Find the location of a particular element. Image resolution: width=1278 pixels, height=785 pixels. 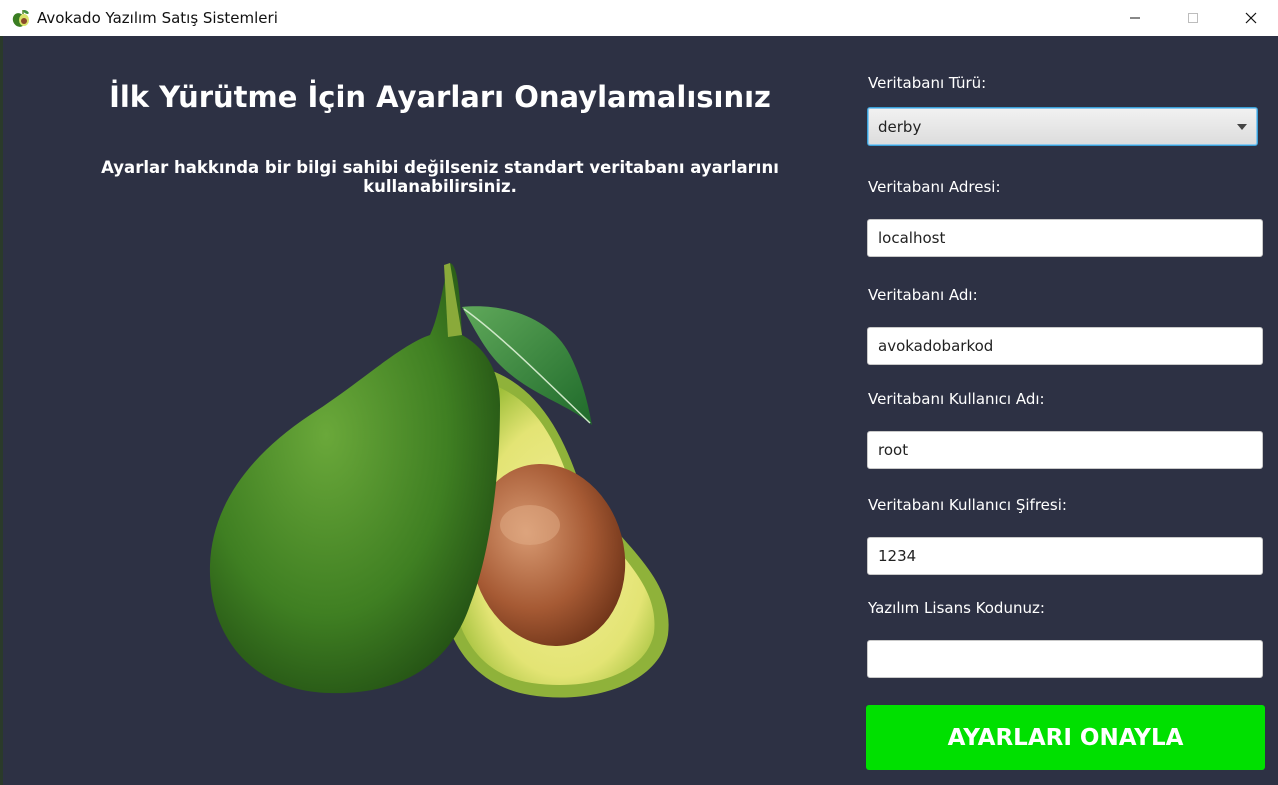

confirm-settings-button: AYARLARI ONAYLA is located at coordinates (1065, 737).